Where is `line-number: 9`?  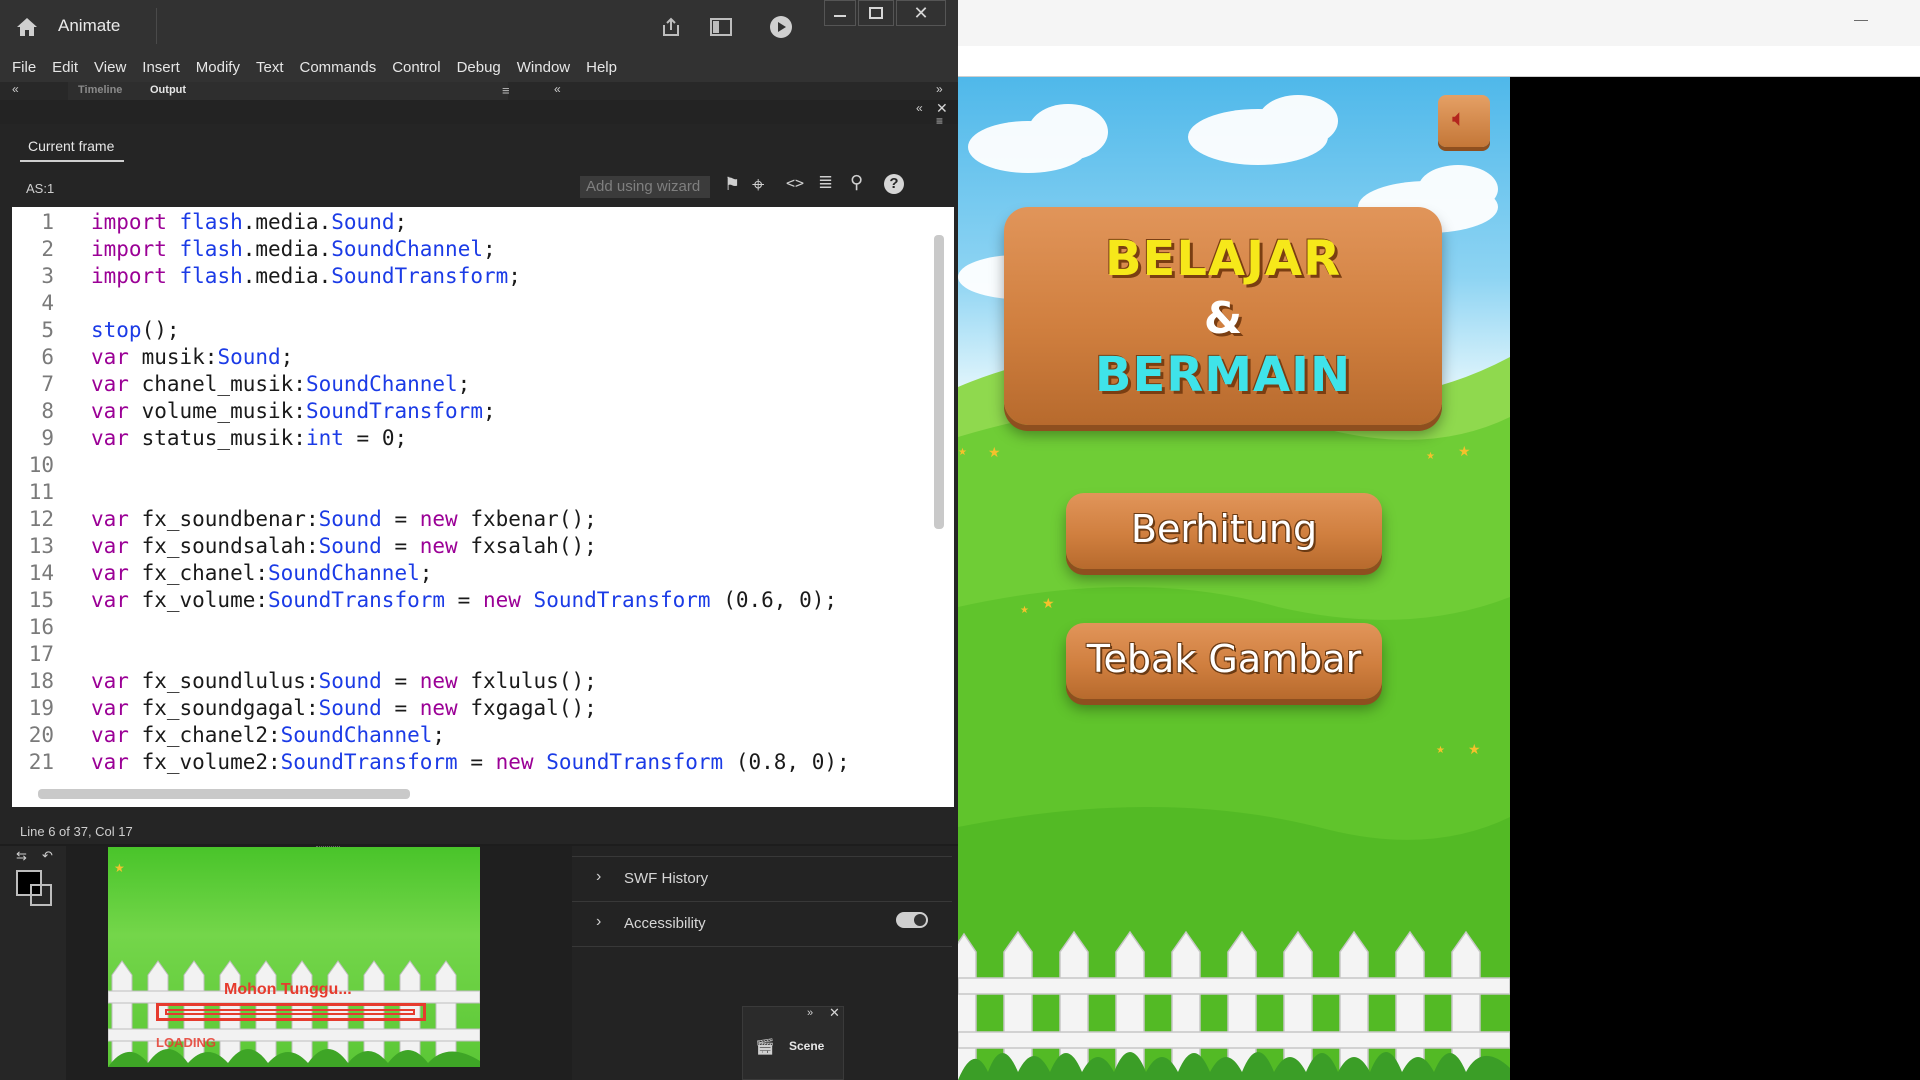 line-number: 9 is located at coordinates (47, 438).